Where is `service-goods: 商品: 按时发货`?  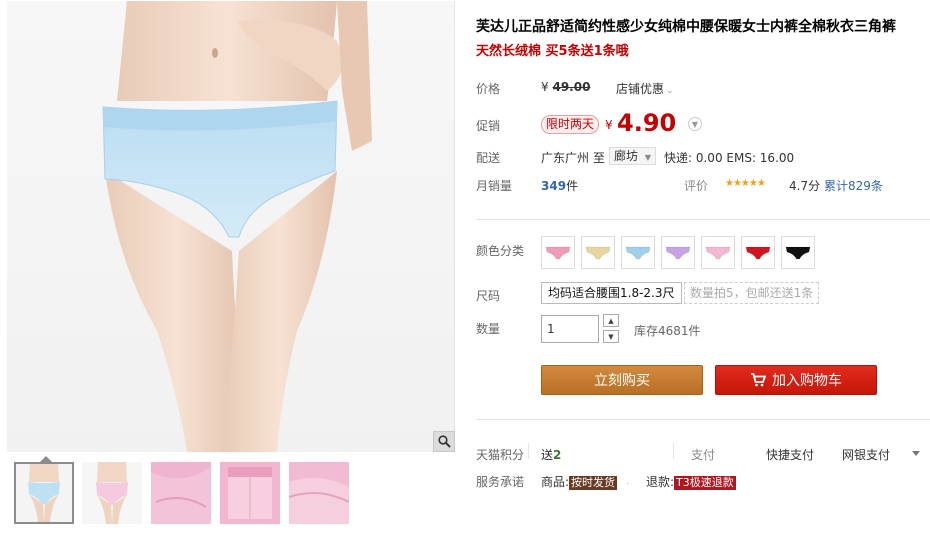
service-goods: 商品: 按时发货 is located at coordinates (579, 481).